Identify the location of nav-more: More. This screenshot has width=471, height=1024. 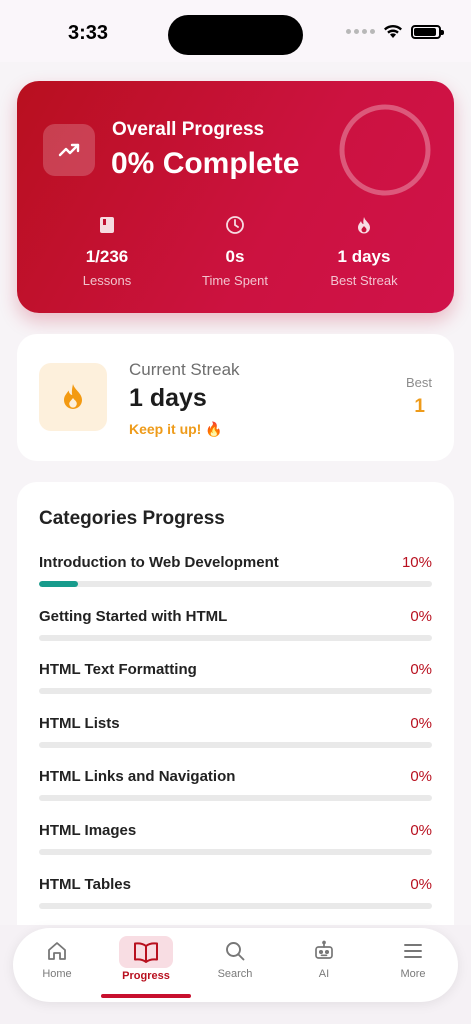
(413, 966).